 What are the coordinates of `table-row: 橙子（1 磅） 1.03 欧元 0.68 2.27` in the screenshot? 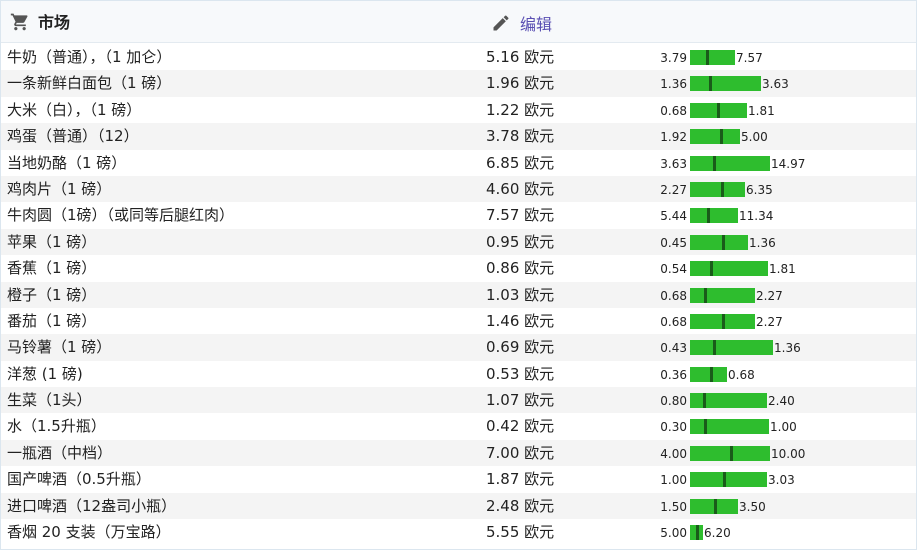 It's located at (458, 294).